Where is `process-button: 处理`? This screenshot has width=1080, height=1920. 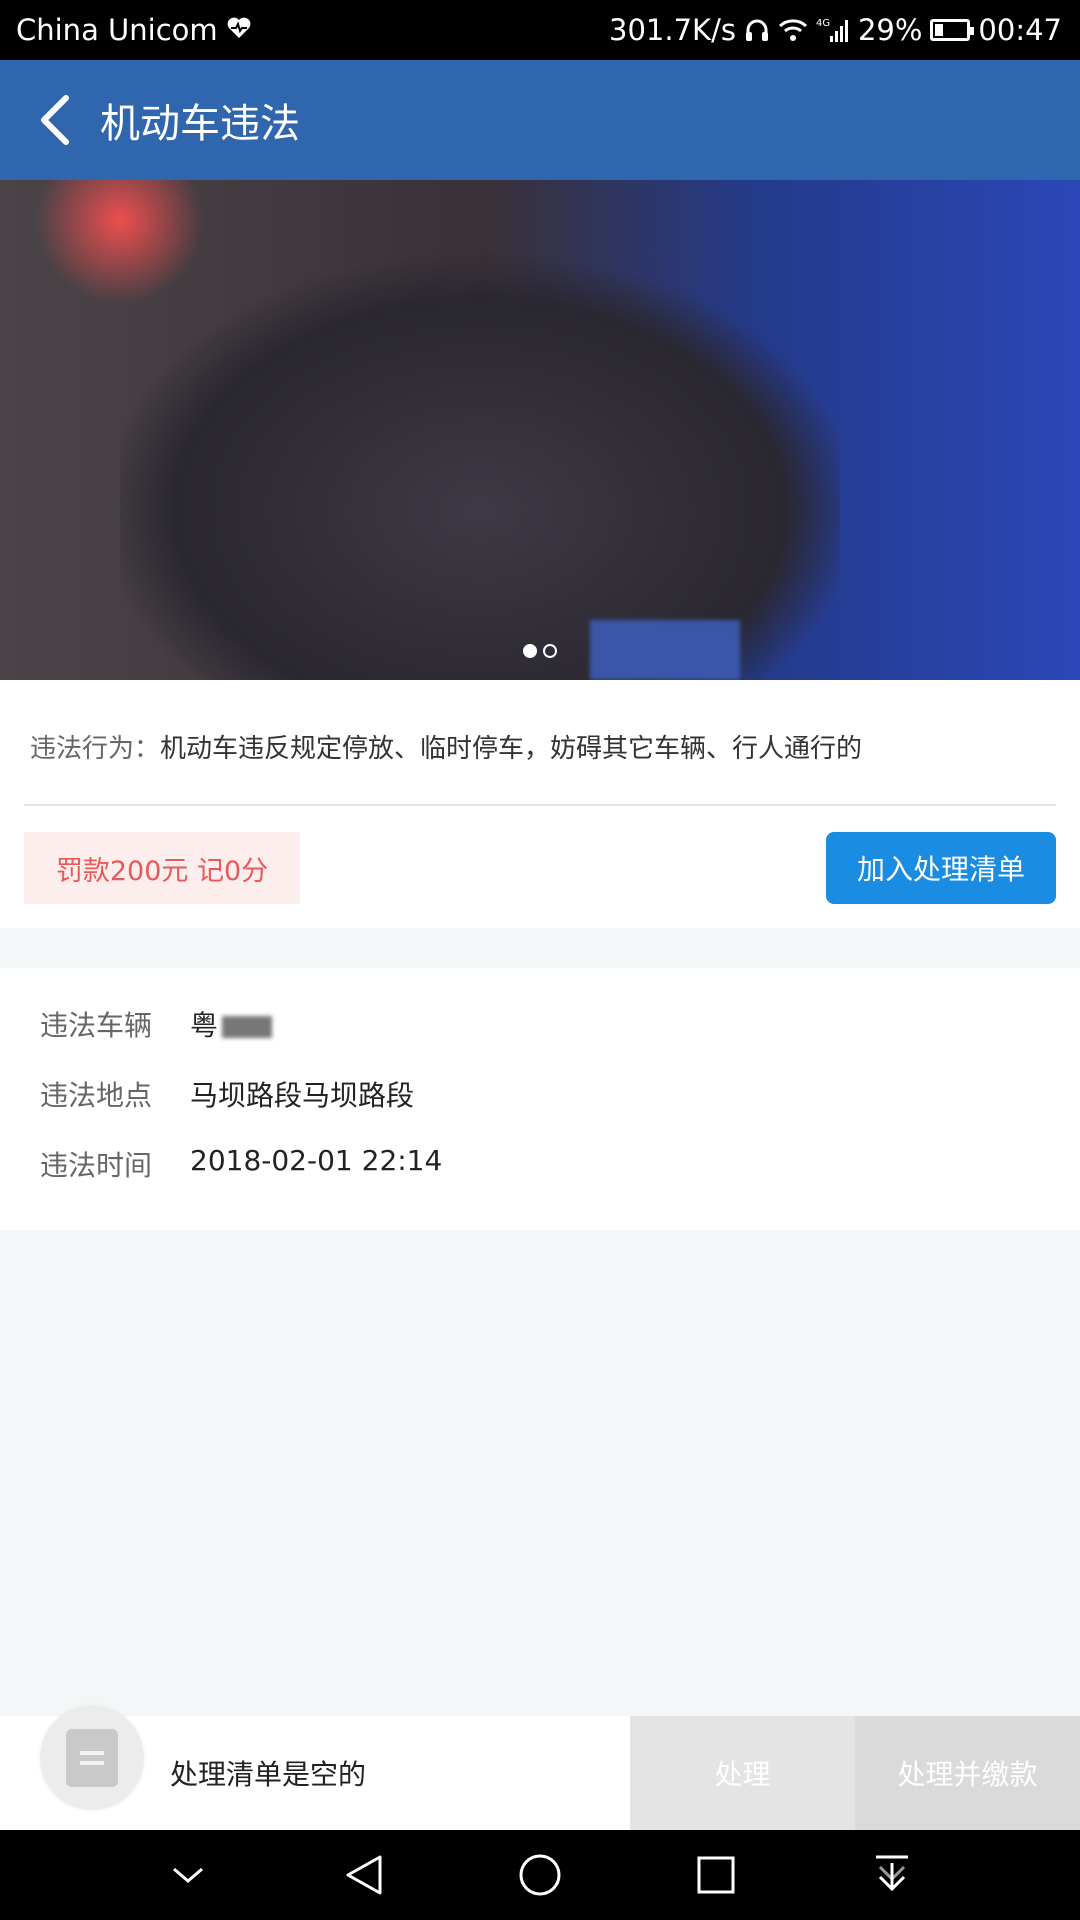
process-button: 处理 is located at coordinates (742, 1773).